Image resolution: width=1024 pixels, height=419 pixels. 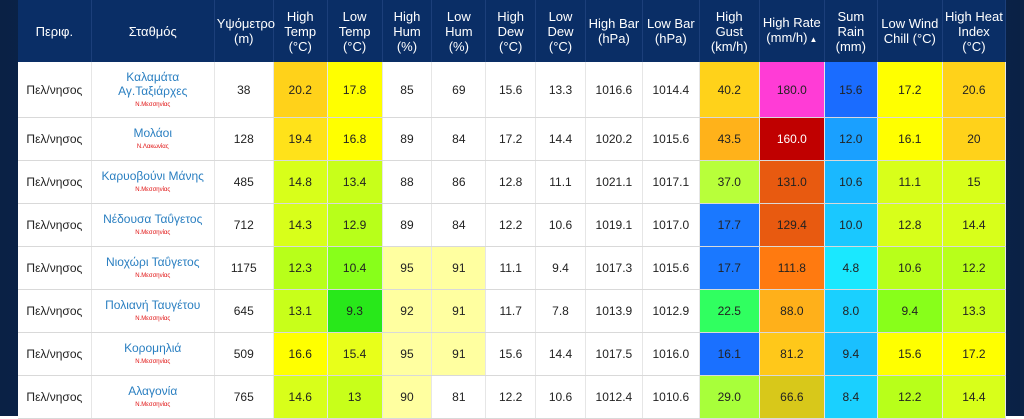 I want to click on station-link: Αλαγονία, so click(x=153, y=391).